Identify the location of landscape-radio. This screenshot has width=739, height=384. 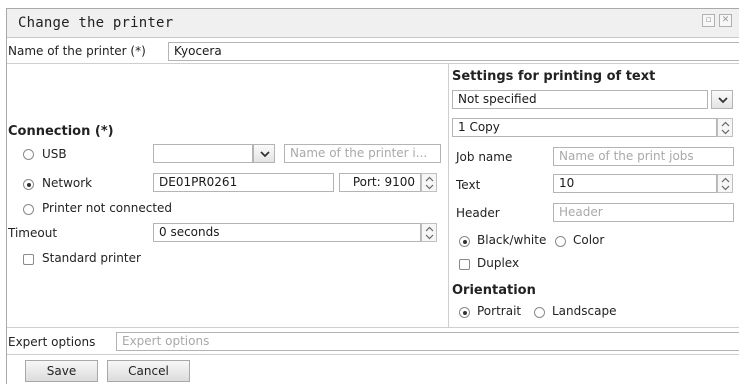
(539, 312).